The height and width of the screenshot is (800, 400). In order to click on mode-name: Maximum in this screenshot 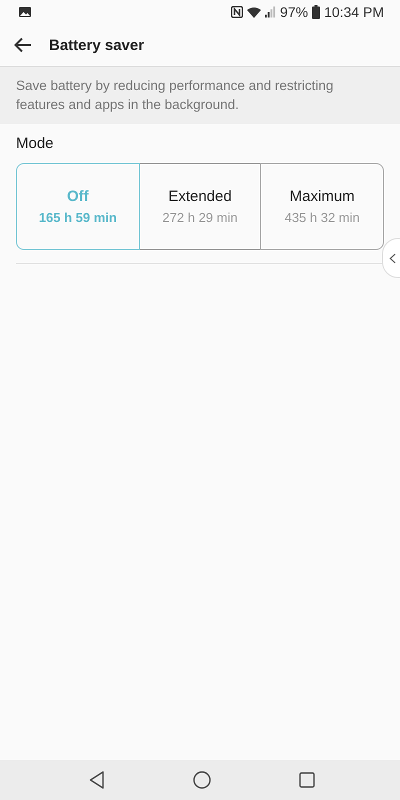, I will do `click(322, 196)`.